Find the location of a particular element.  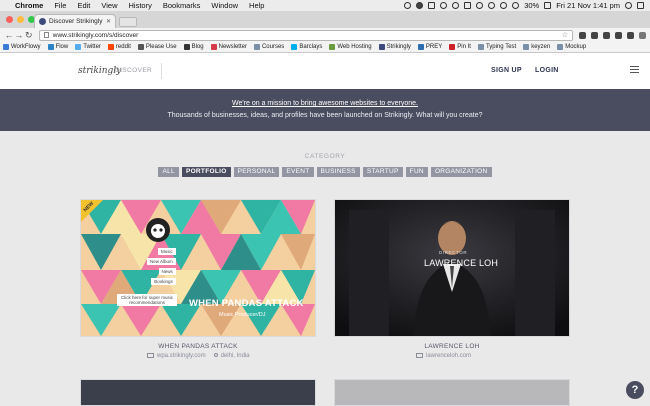

hamburger-menu-icon is located at coordinates (634, 70).